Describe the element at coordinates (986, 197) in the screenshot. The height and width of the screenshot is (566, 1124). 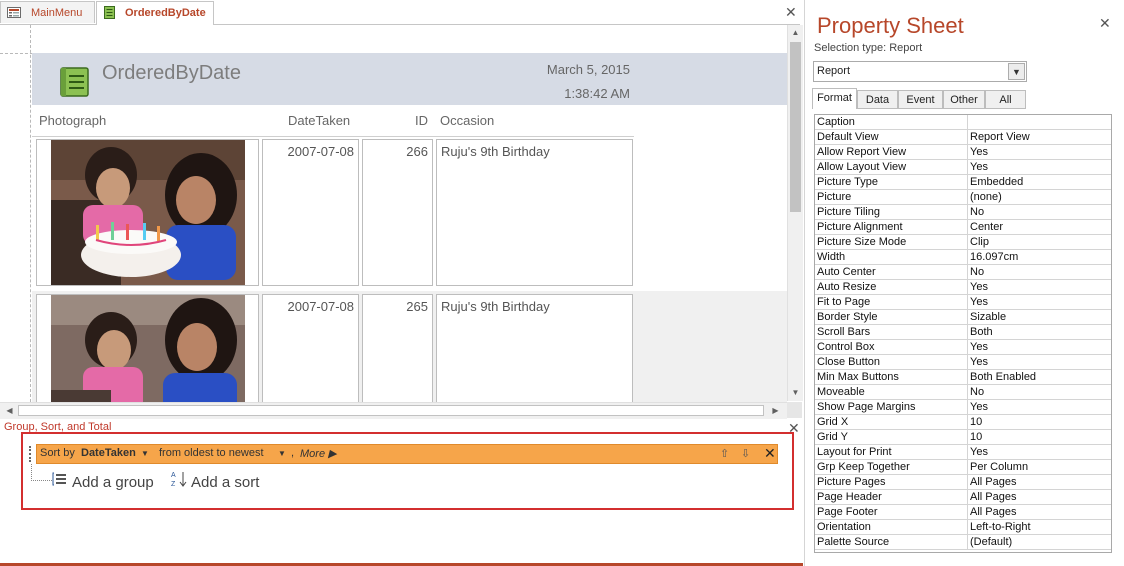
I see `property-value: (none)` at that location.